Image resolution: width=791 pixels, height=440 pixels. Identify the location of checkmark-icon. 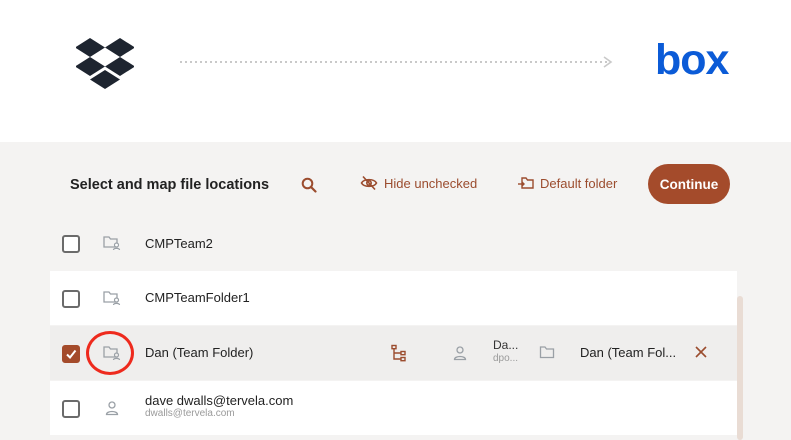
(71, 354).